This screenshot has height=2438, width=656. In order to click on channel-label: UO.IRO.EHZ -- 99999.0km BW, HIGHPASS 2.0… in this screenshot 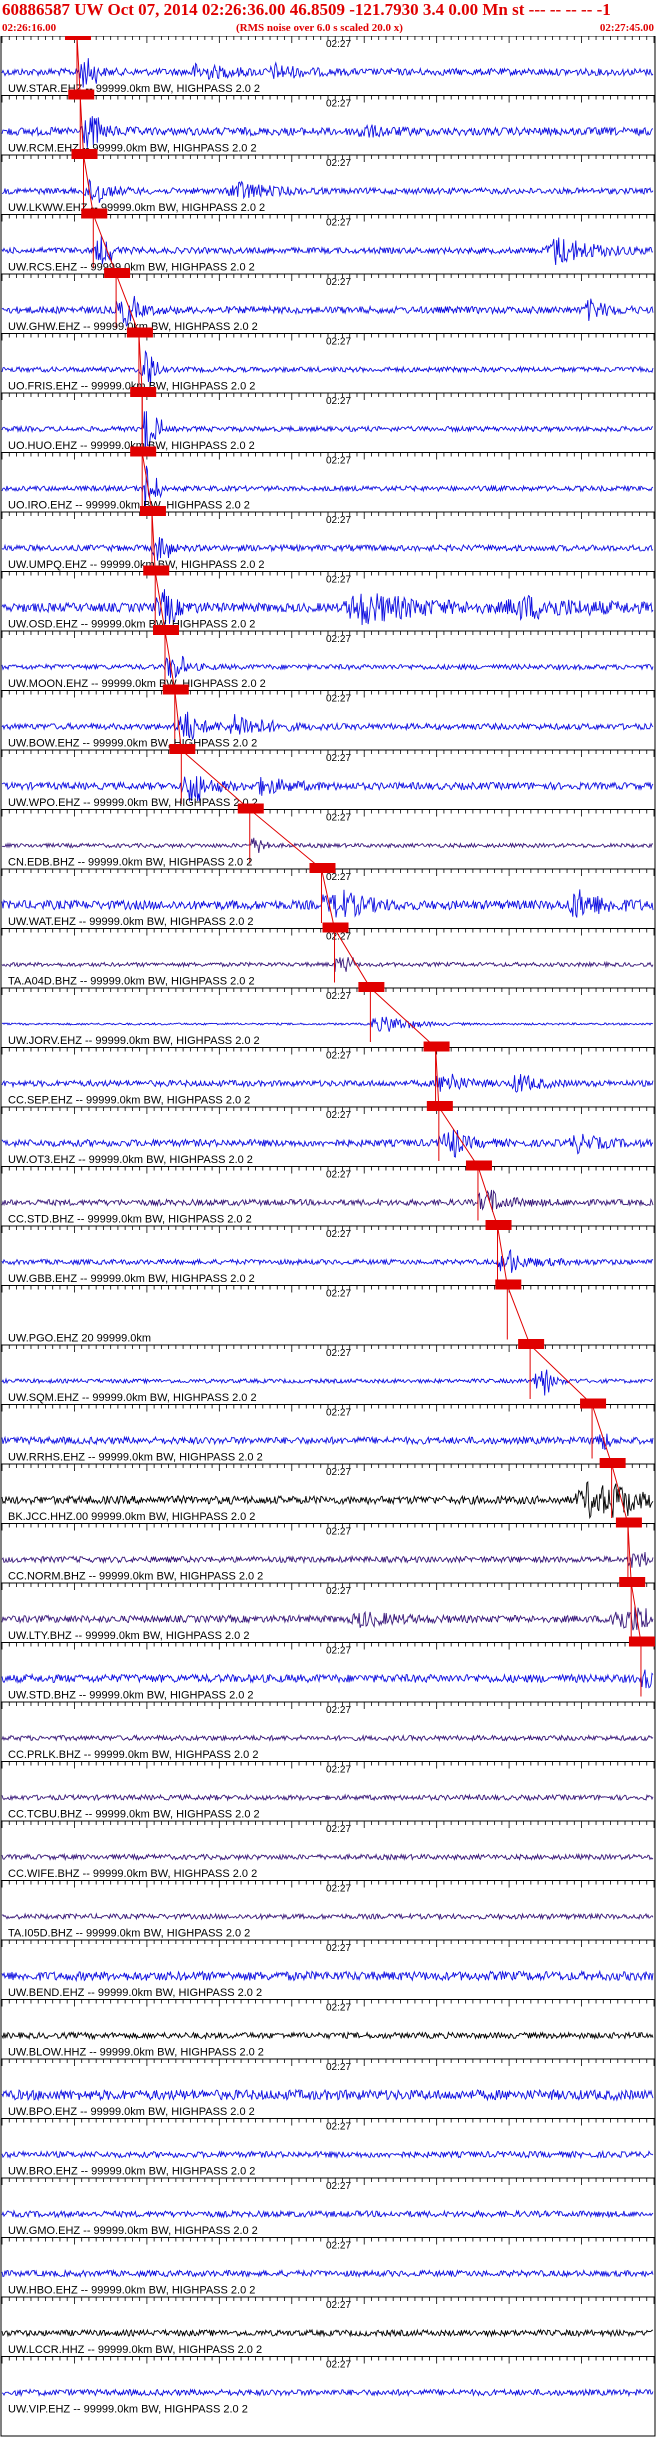, I will do `click(129, 506)`.